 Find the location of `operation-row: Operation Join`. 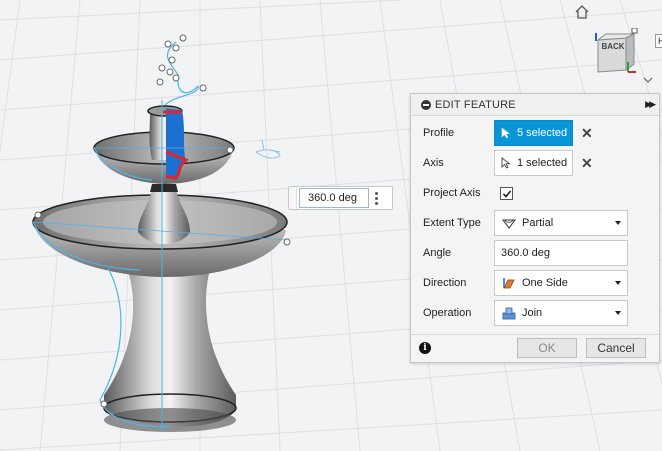

operation-row: Operation Join is located at coordinates (535, 313).